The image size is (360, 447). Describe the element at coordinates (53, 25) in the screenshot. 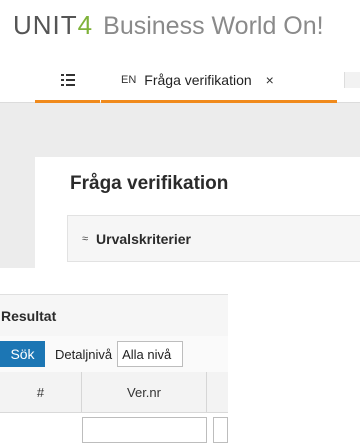

I see `brand-mark: UNIT4` at that location.